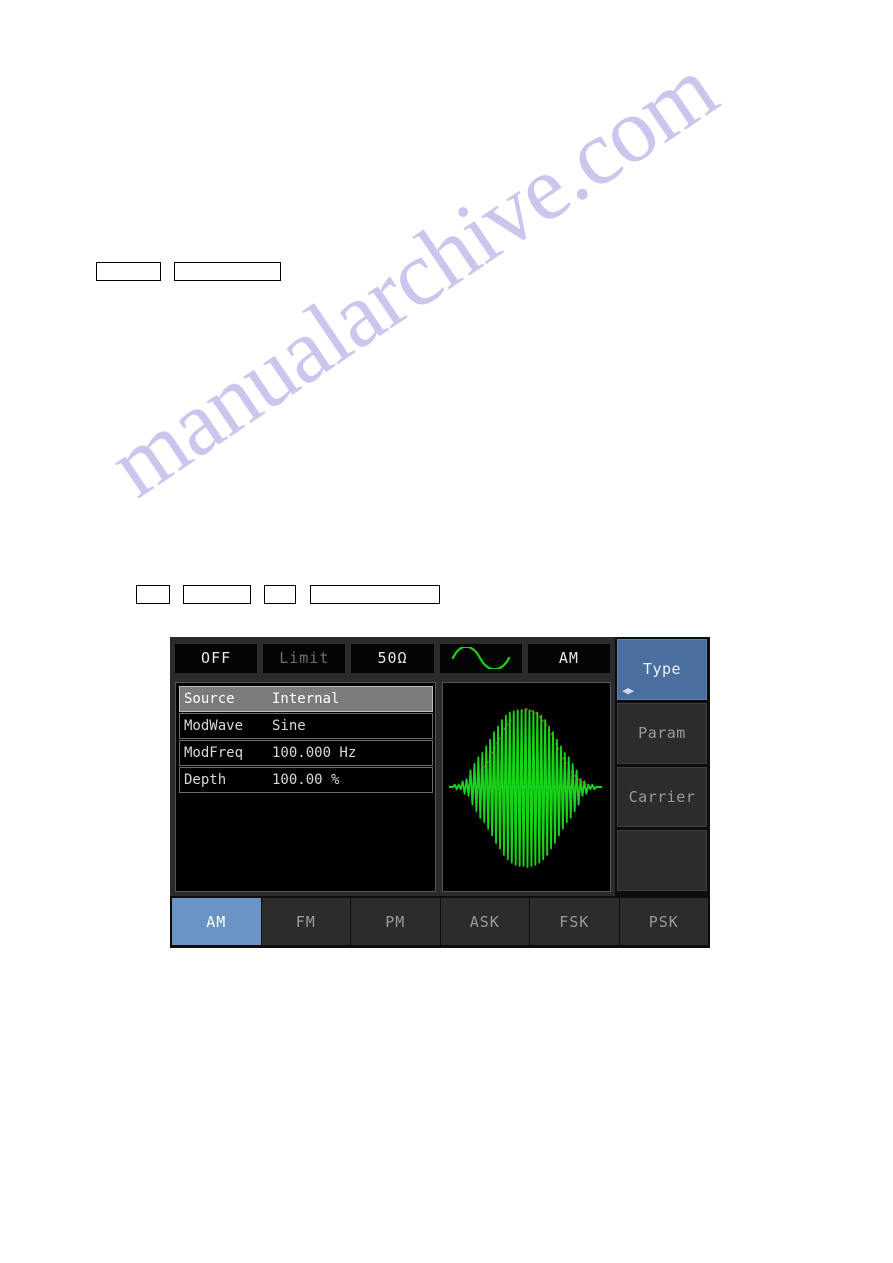  I want to click on softkey-label-carrier: Carrier, so click(662, 796).